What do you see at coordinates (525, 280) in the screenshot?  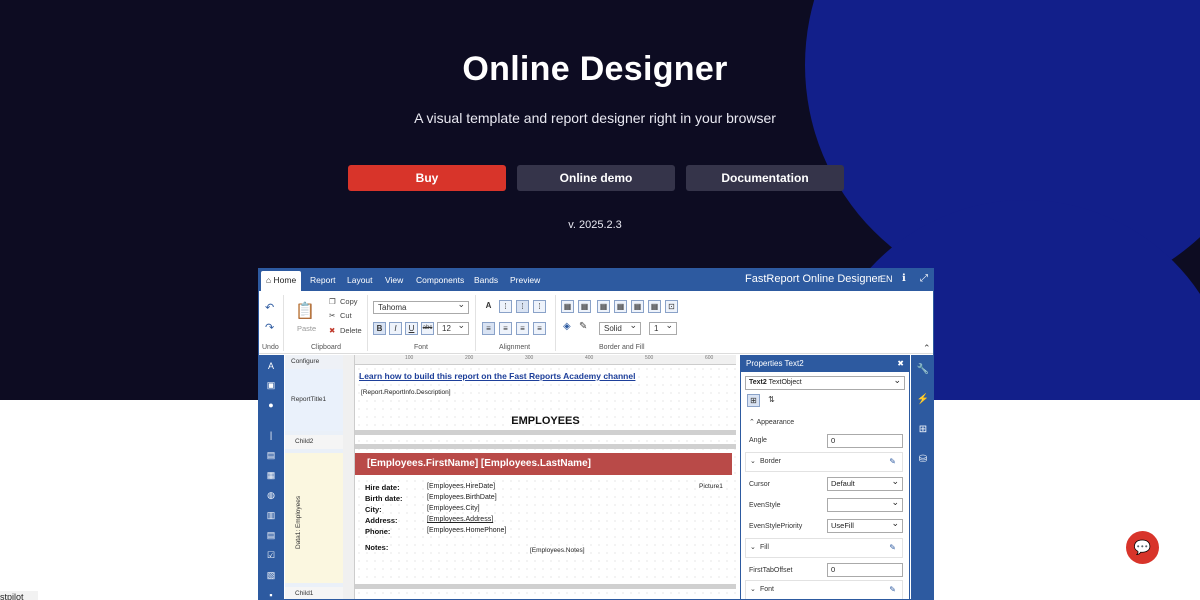 I see `tab-preview: Preview` at bounding box center [525, 280].